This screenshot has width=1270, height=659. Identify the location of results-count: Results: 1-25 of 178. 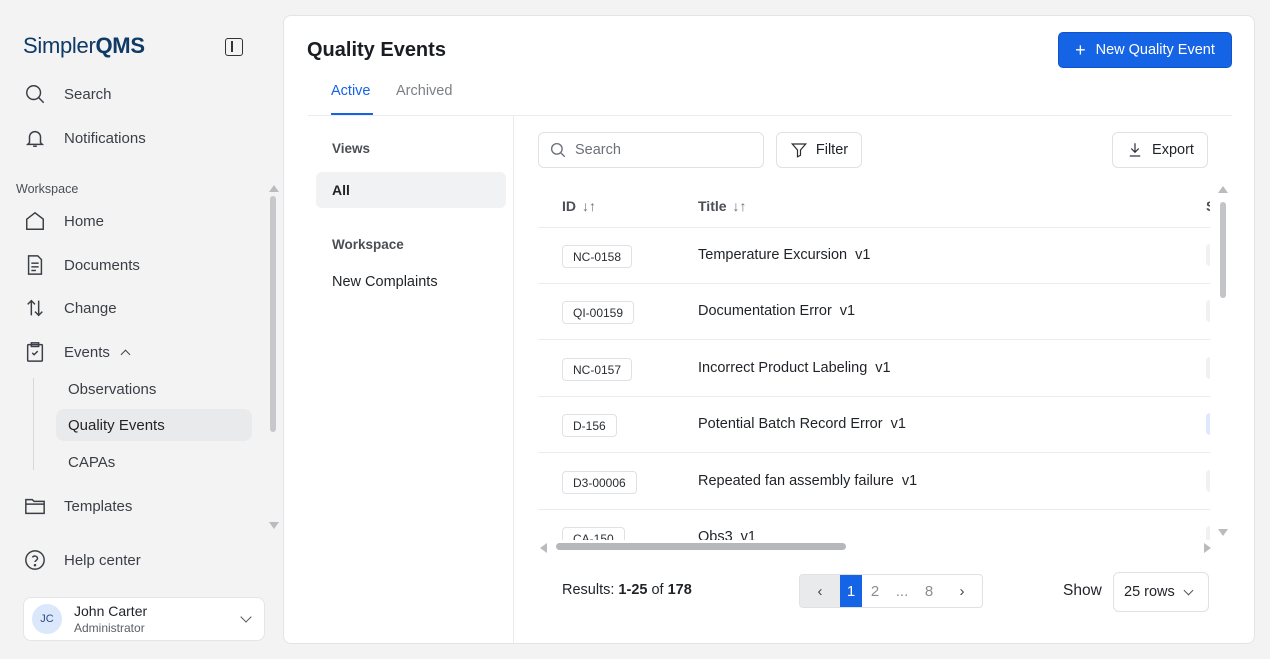
(627, 590).